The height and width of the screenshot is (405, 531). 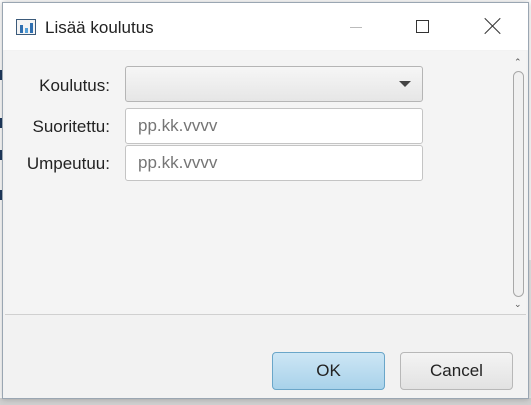 I want to click on chevron-down-icon, so click(x=405, y=84).